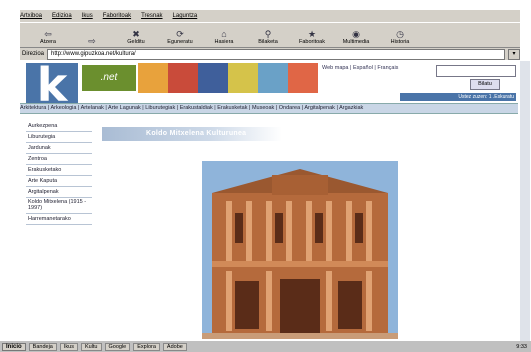  Describe the element at coordinates (356, 42) in the screenshot. I see `toolbar-label: Multimedia` at that location.